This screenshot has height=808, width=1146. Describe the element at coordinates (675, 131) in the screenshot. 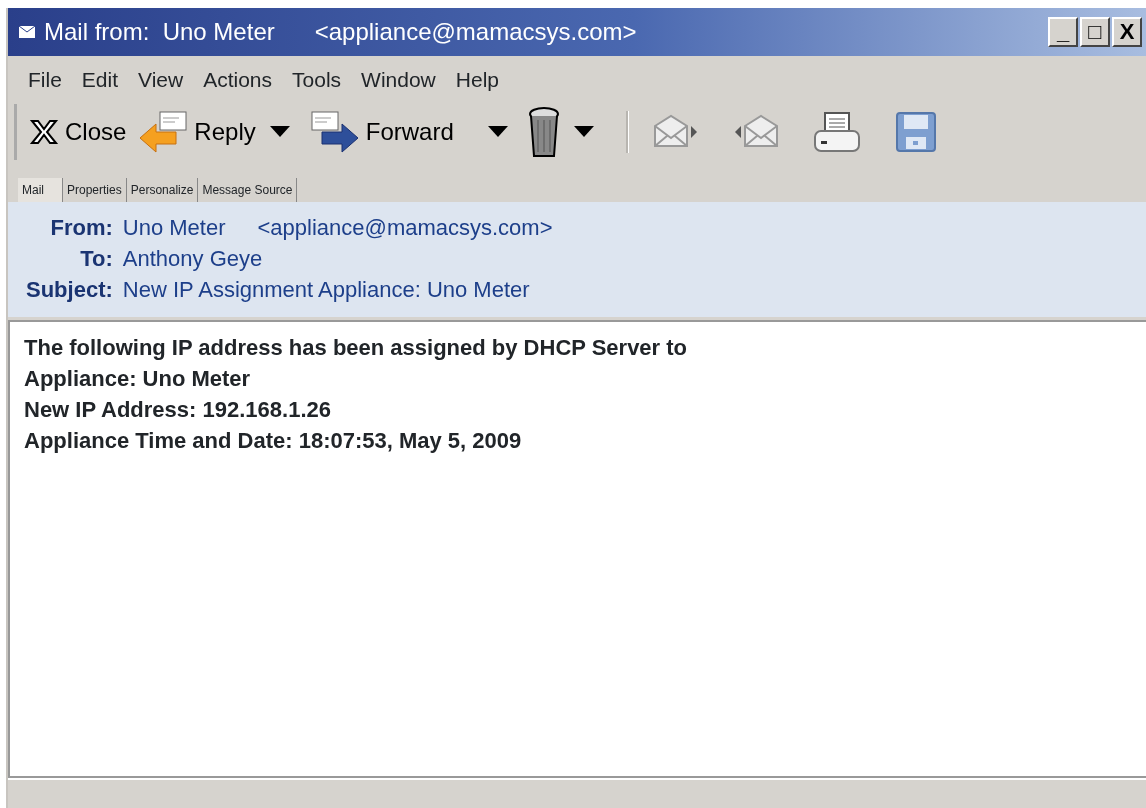

I see `envelope-icon` at that location.